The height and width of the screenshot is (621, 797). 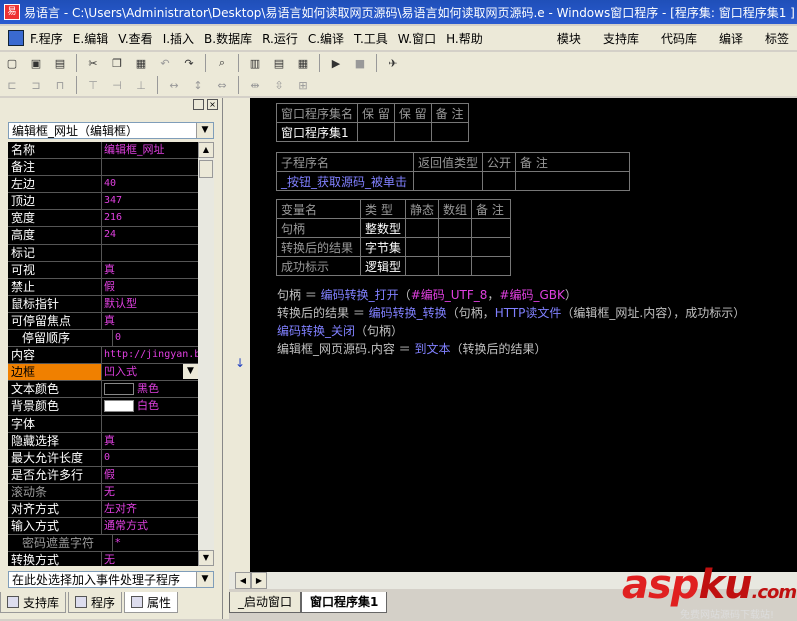 I want to click on code-line: 句柄 ＝ 编码转换_打开（#编码_UTF_8，#编码_GBK）, so click(x=427, y=294).